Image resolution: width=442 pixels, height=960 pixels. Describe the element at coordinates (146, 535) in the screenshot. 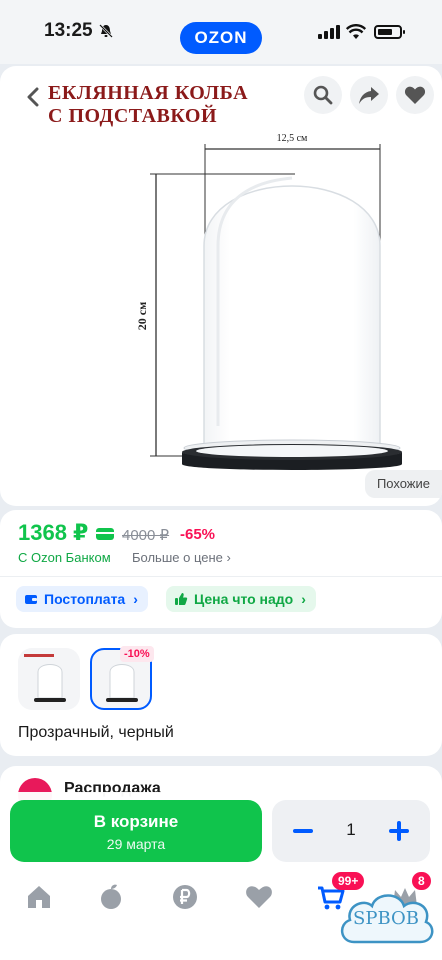

I see `old-price: 4000 ₽` at that location.